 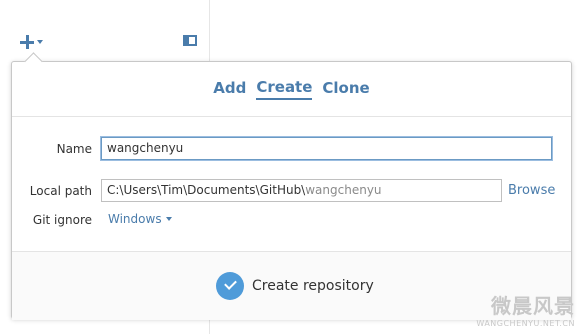 I want to click on git-ignore-label: Git ignore, so click(x=62, y=220).